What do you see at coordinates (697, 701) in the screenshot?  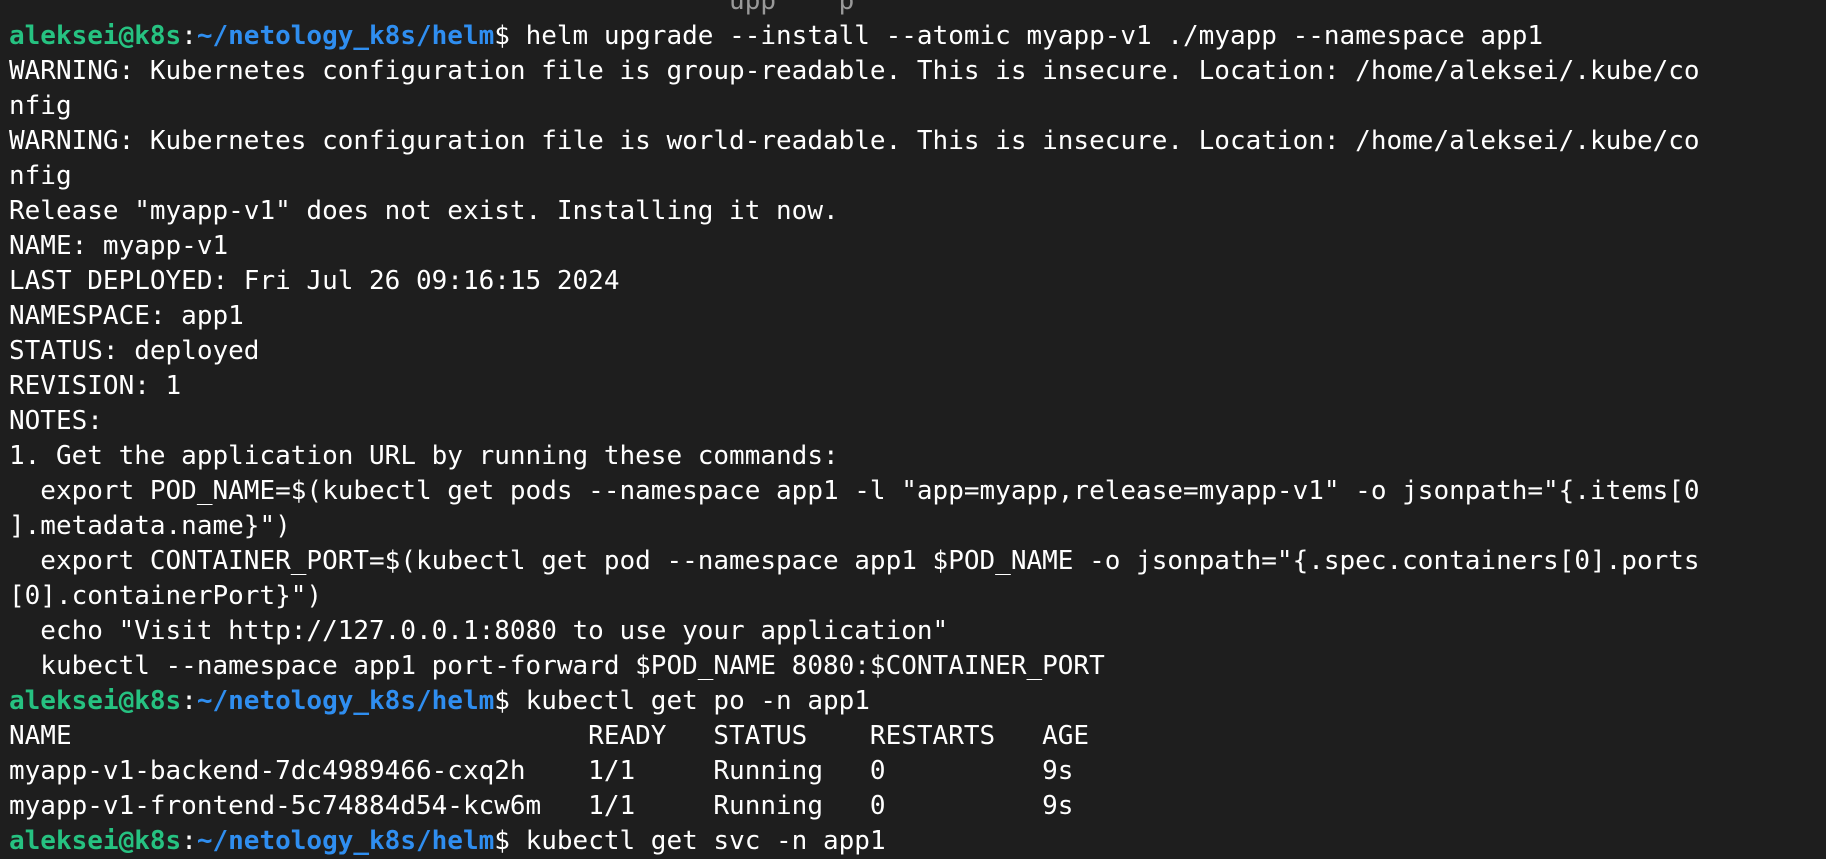 I see `command-text: kubectl get po -n app1` at bounding box center [697, 701].